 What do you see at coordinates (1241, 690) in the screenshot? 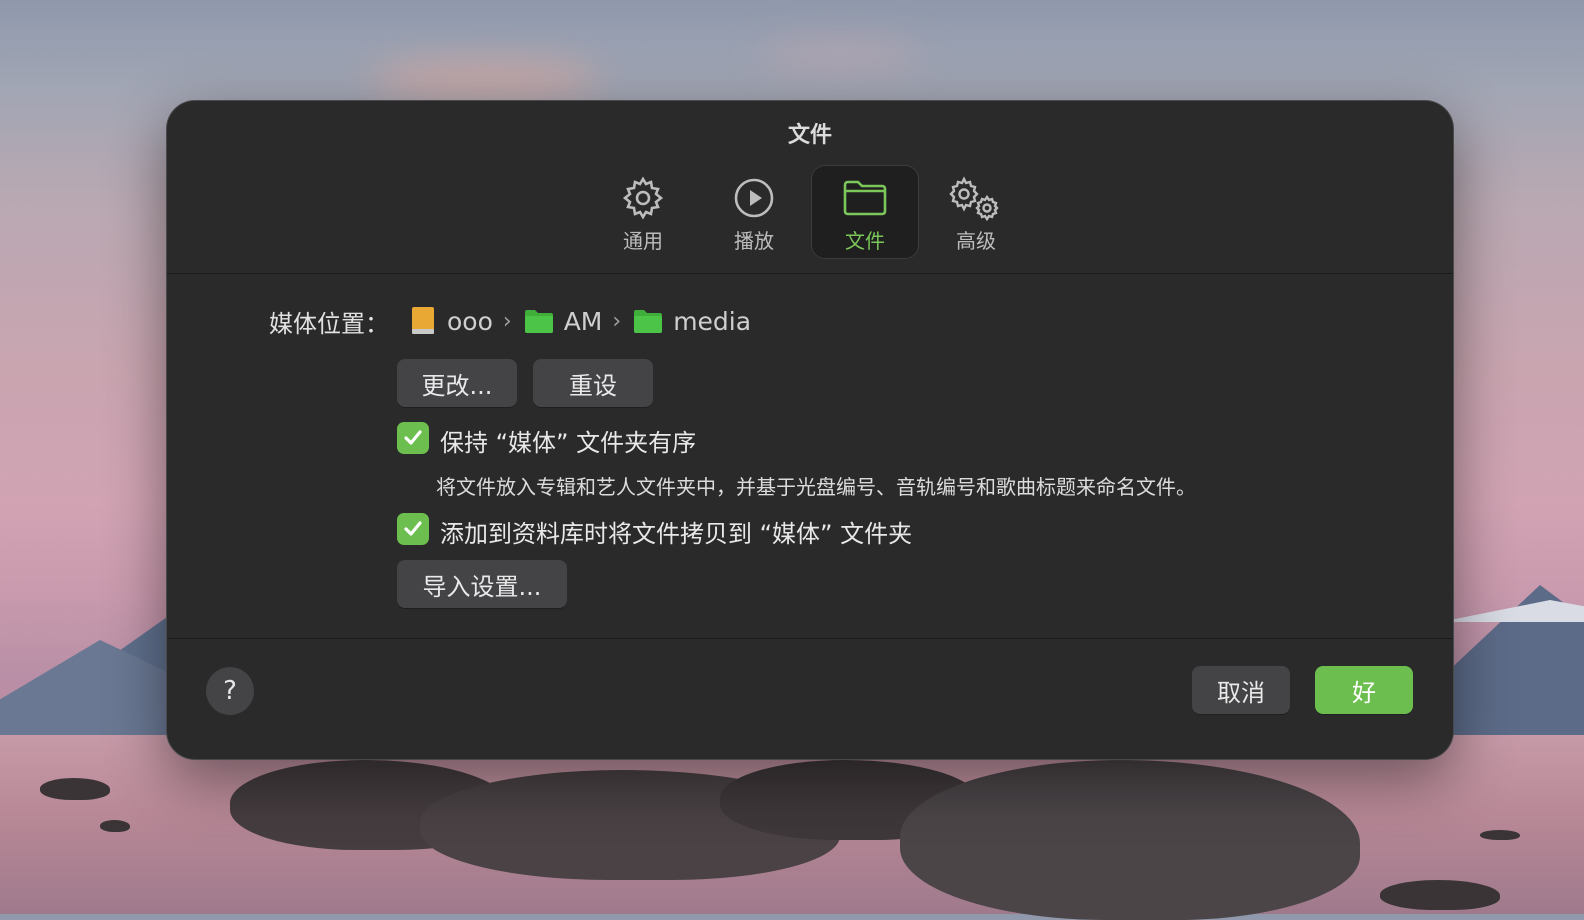
I see `cancel-button: 取消` at bounding box center [1241, 690].